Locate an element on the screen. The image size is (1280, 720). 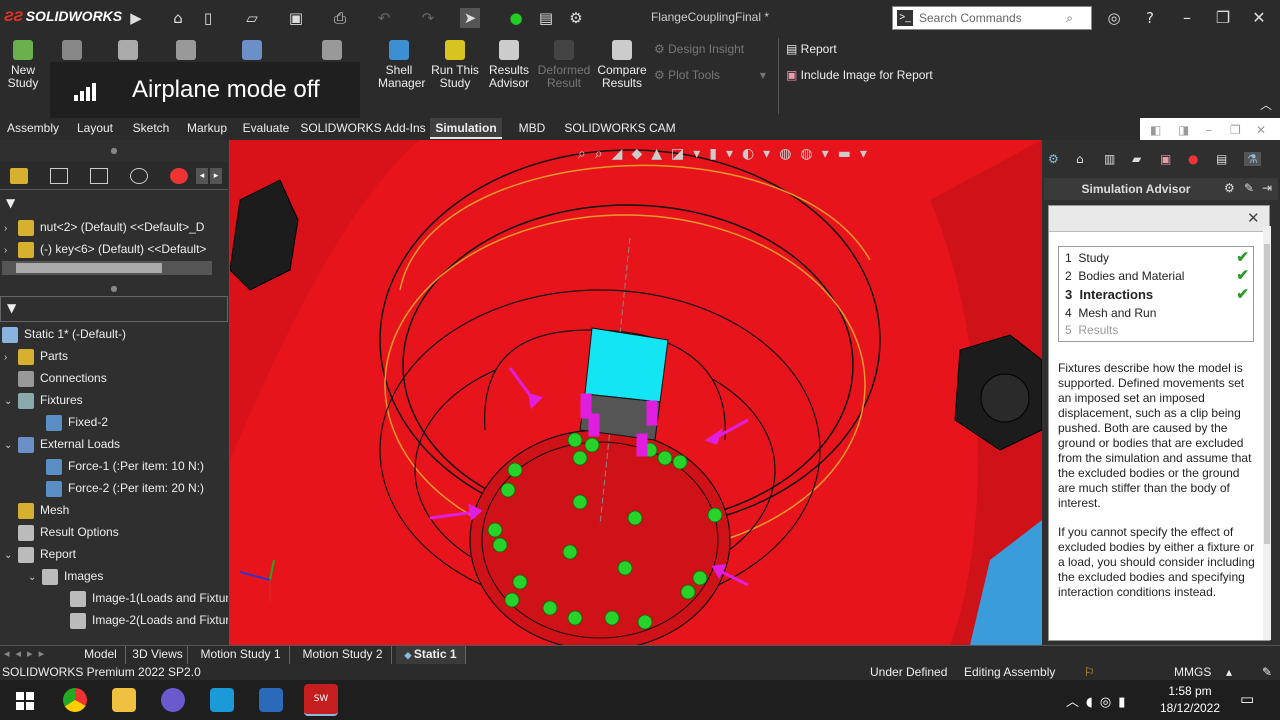
file-properties-icon: ▤ is located at coordinates (546, 18).